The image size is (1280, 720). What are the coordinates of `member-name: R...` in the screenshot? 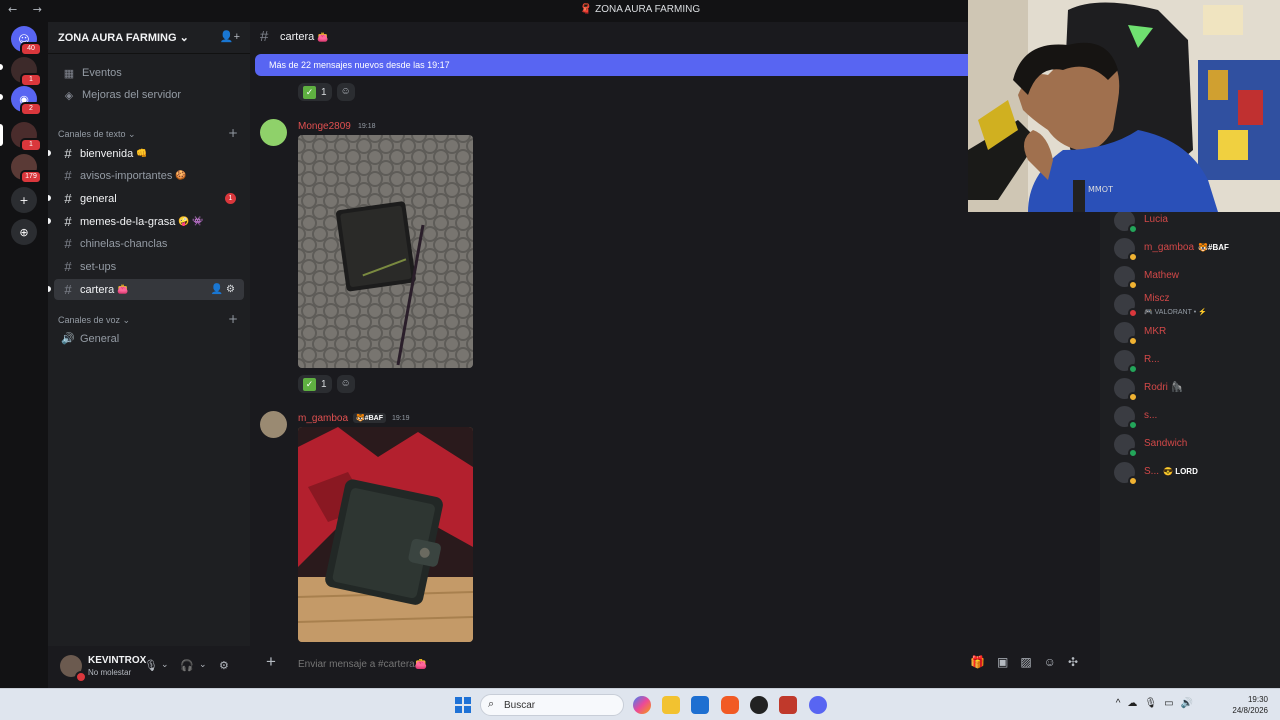 It's located at (1152, 359).